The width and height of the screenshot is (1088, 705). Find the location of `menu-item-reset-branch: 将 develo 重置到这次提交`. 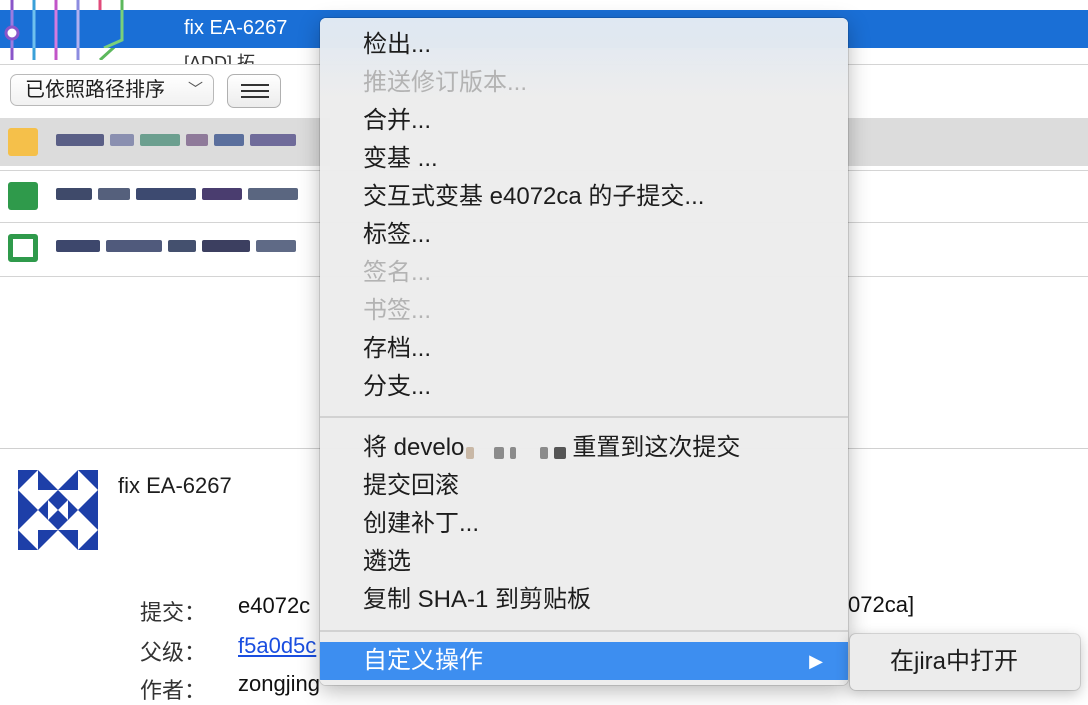

menu-item-reset-branch: 将 develo 重置到这次提交 is located at coordinates (584, 448).